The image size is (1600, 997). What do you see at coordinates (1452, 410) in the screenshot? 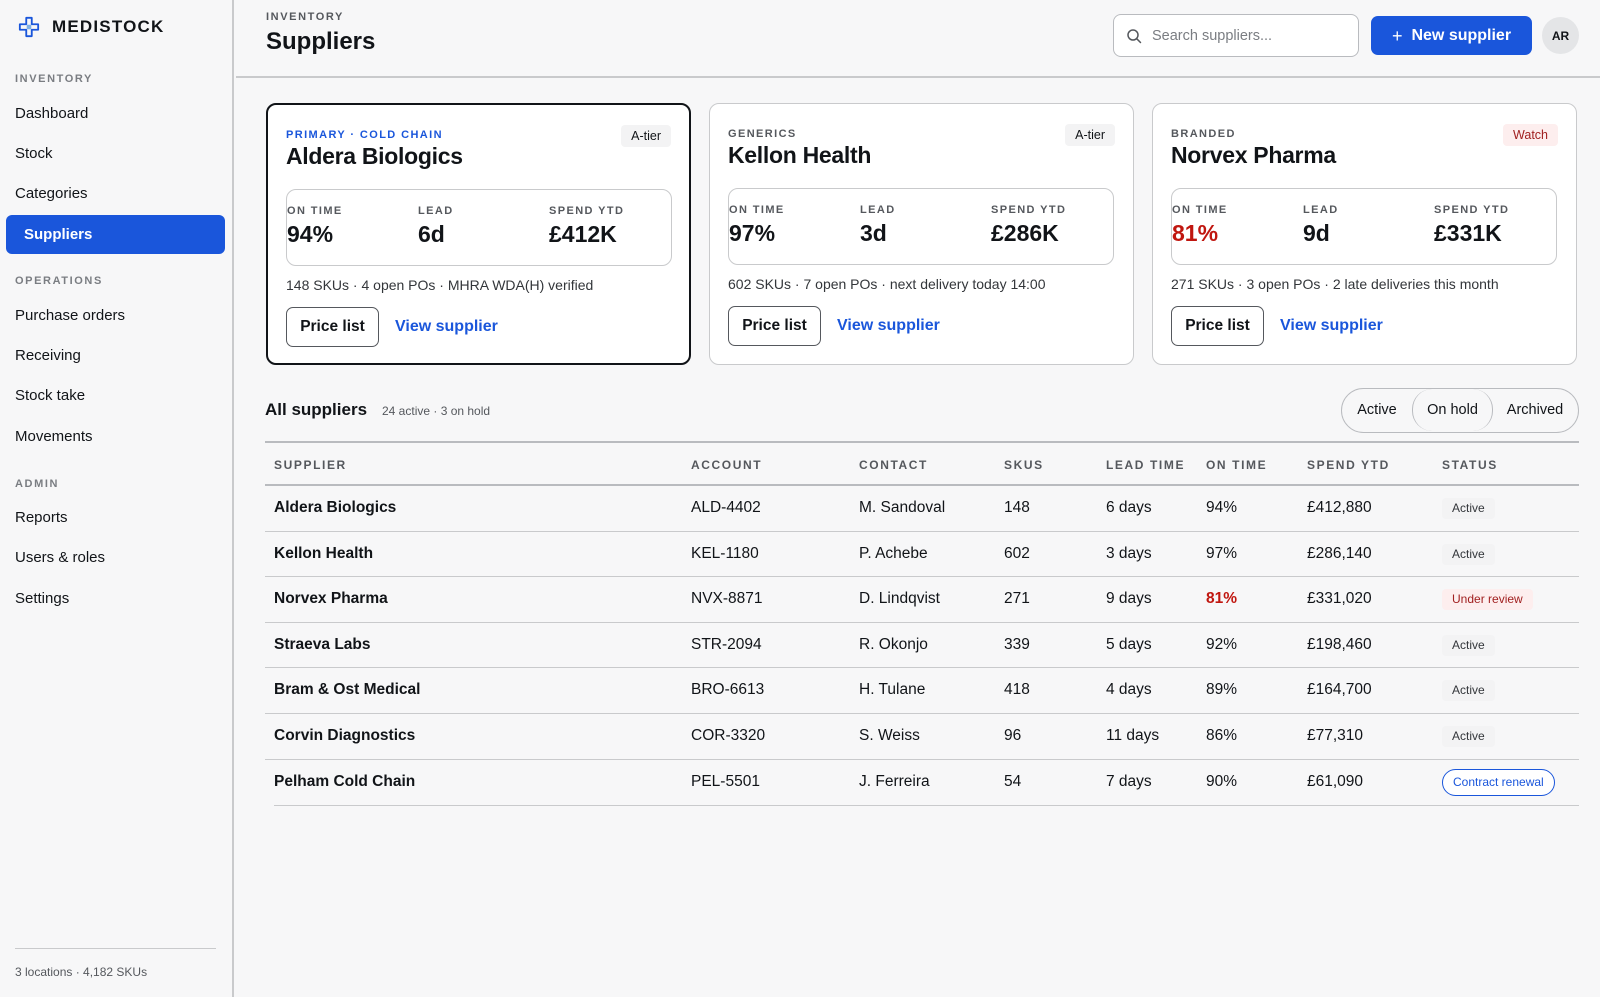
I see `filter-on-hold: On hold` at bounding box center [1452, 410].